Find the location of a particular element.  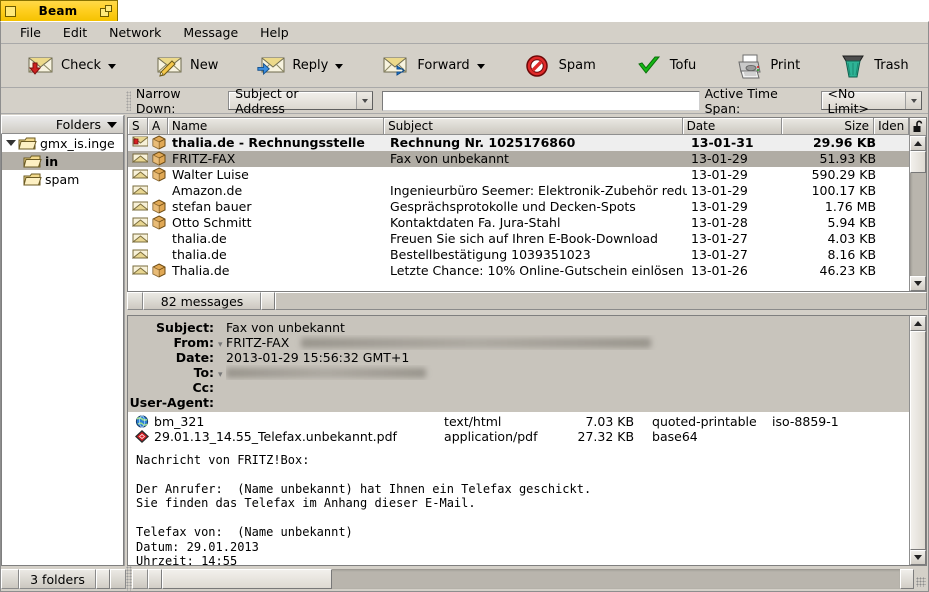

close-box-icon is located at coordinates (10, 11).